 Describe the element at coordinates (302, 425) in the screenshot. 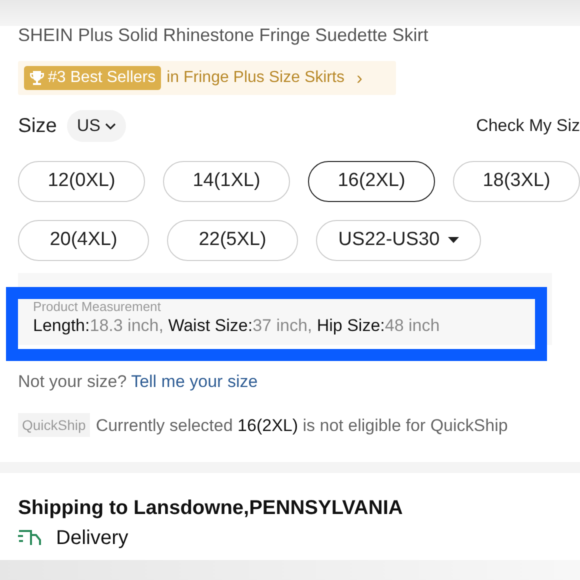

I see `quickship-note: Currently selected 16(2XL) is not eligible for QuickShip` at that location.